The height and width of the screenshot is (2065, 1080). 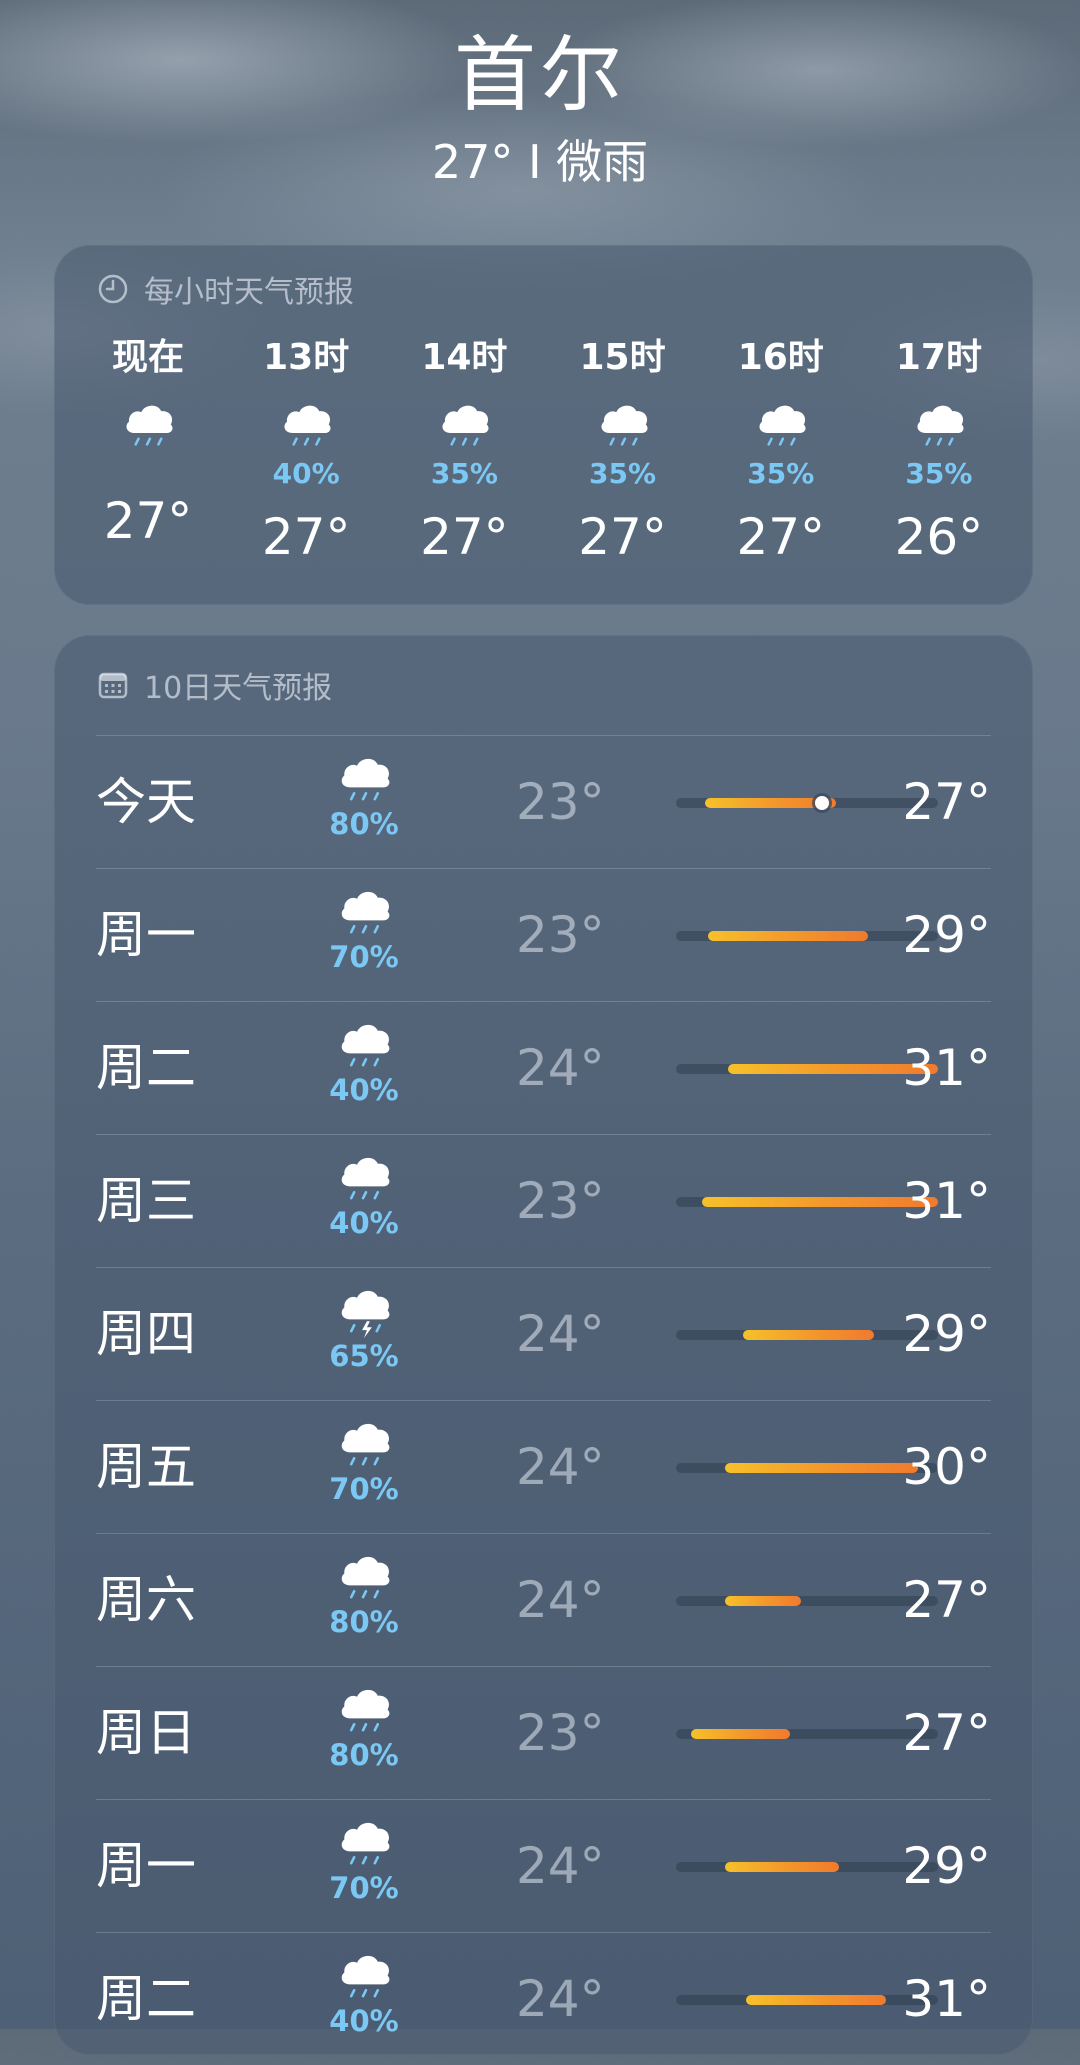 What do you see at coordinates (821, 803) in the screenshot?
I see `current-temp-marker` at bounding box center [821, 803].